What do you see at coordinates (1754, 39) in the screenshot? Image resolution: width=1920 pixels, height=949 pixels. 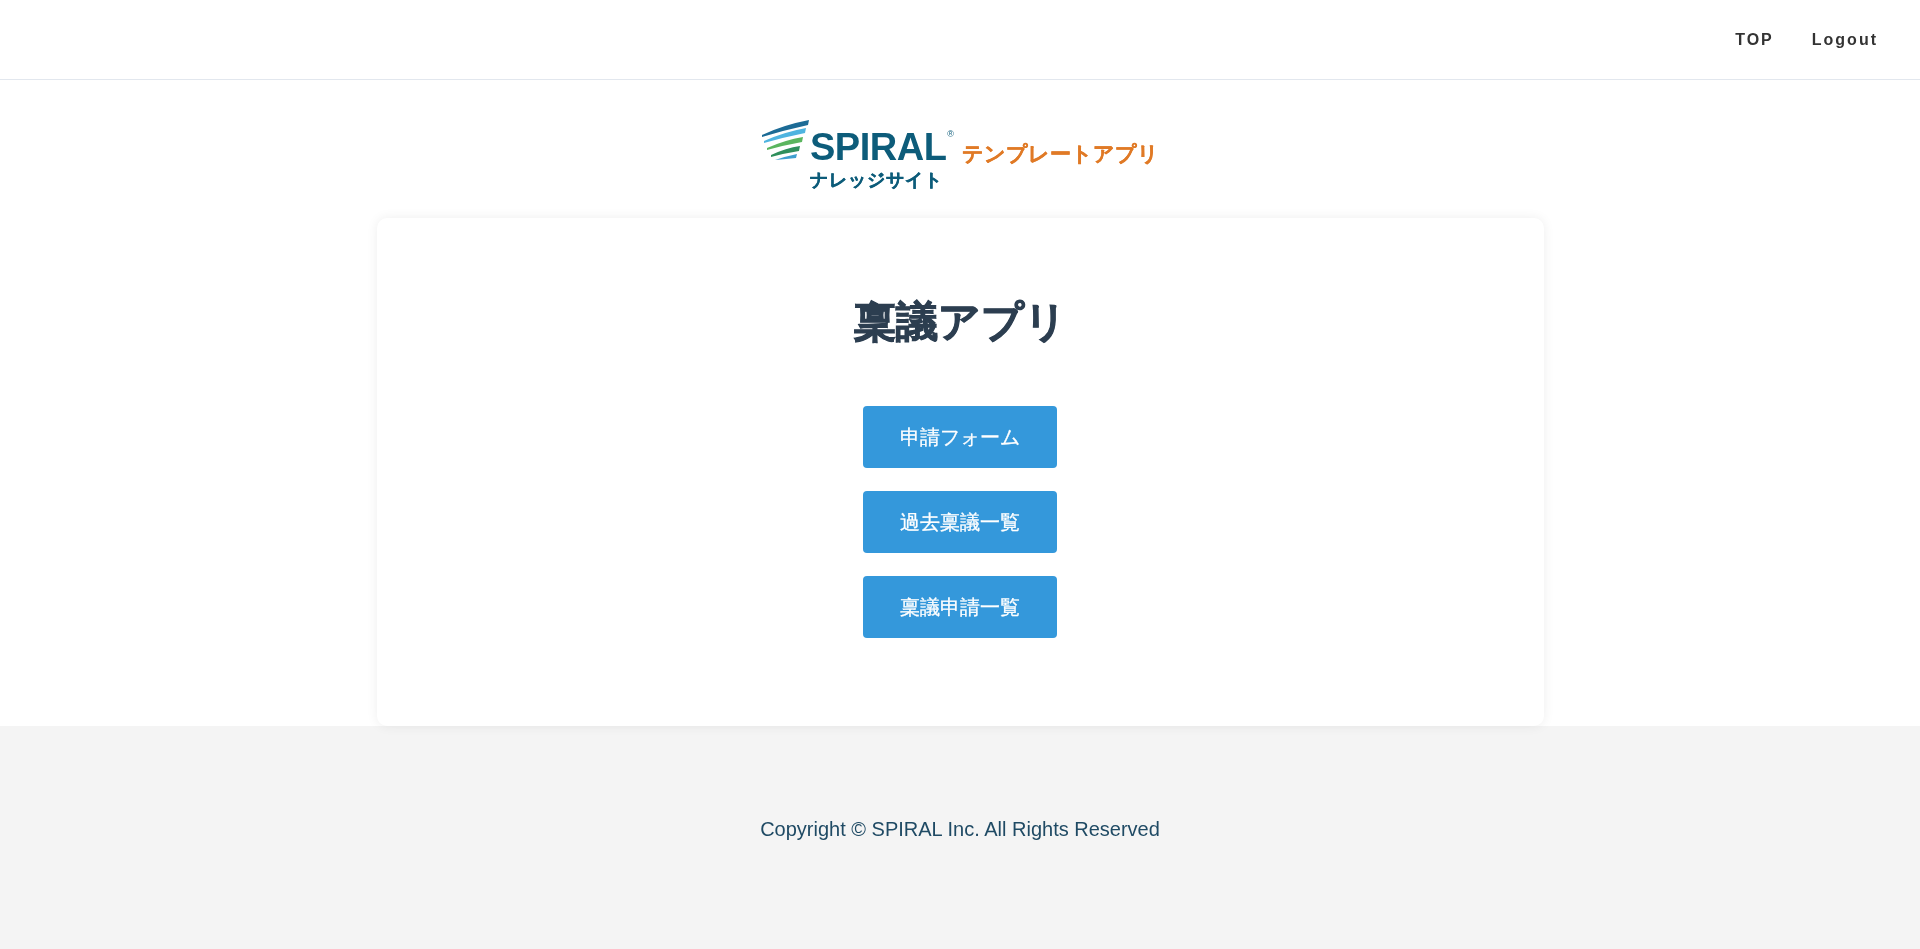 I see `nav-link: TOP` at bounding box center [1754, 39].